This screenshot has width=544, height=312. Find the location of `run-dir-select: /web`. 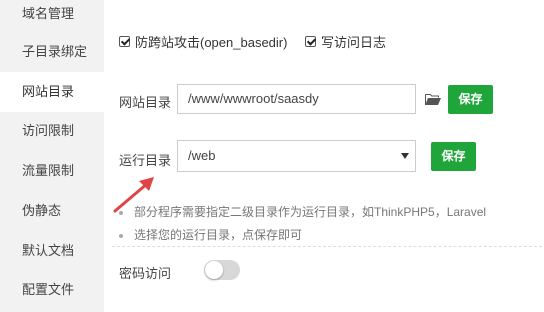

run-dir-select: /web is located at coordinates (296, 156).